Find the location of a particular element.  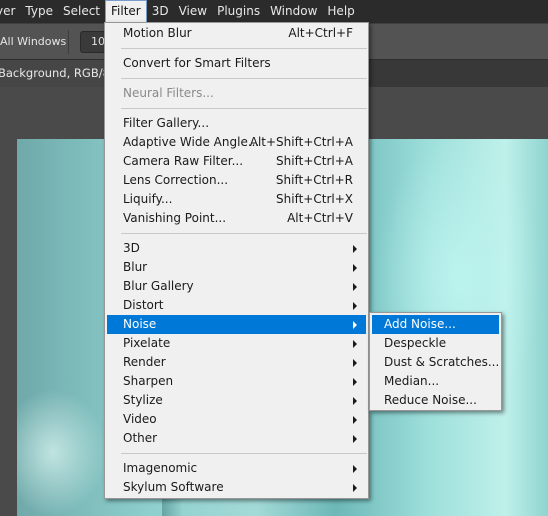

shortcut-label: Alt+Ctrl+F is located at coordinates (320, 33).